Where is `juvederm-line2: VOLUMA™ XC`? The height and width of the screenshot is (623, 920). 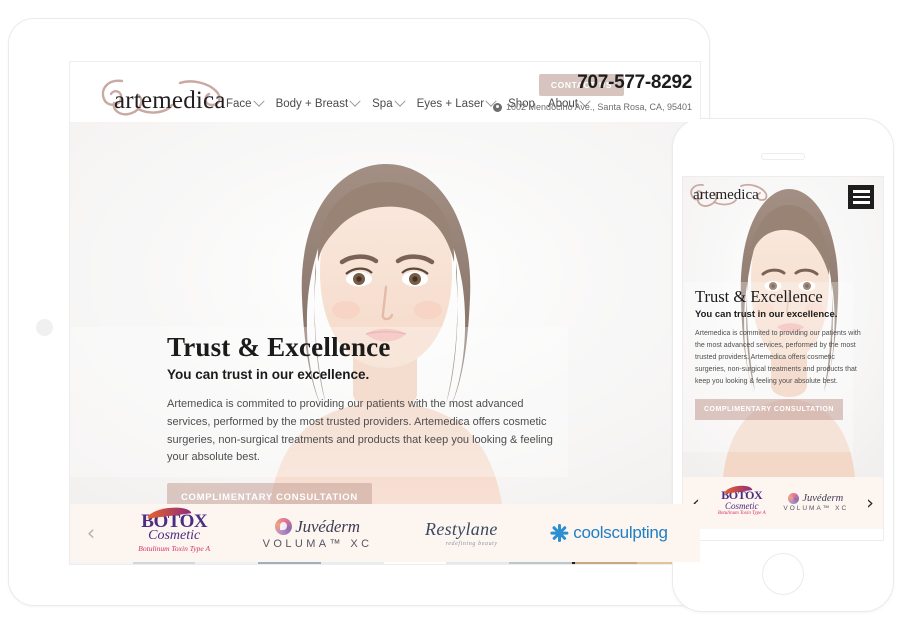
juvederm-line2: VOLUMA™ XC is located at coordinates (317, 543).